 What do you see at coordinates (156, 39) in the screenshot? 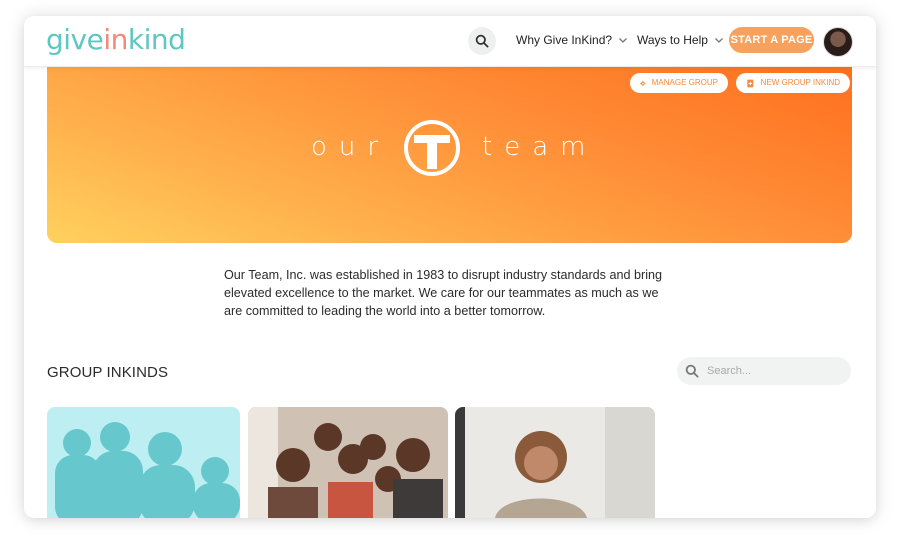
I see `logo-part-kind: kind` at bounding box center [156, 39].